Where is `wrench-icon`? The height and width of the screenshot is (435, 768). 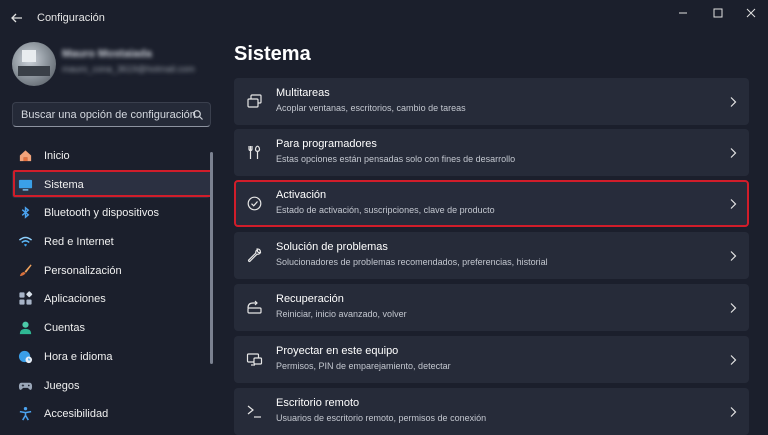 wrench-icon is located at coordinates (254, 255).